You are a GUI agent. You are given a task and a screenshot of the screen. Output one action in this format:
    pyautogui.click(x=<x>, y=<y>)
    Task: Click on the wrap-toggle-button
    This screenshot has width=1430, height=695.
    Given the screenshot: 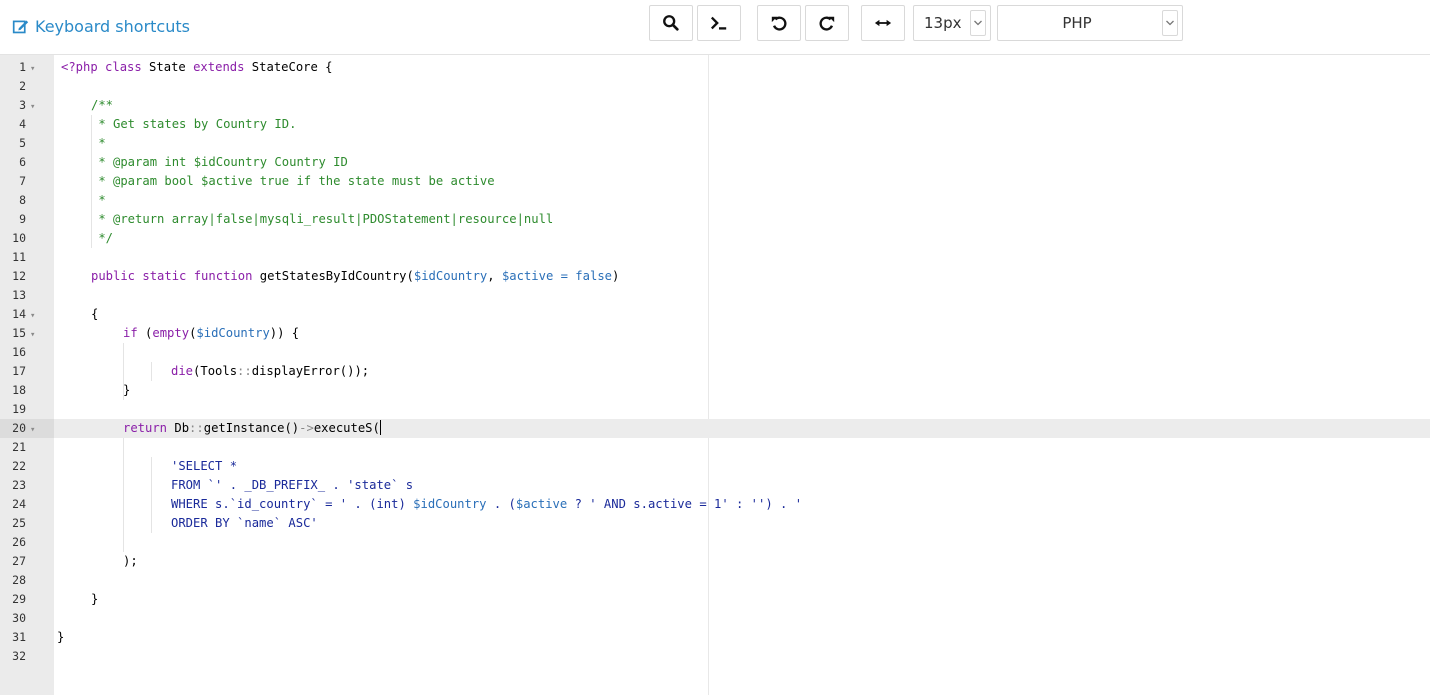 What is the action you would take?
    pyautogui.click(x=883, y=23)
    